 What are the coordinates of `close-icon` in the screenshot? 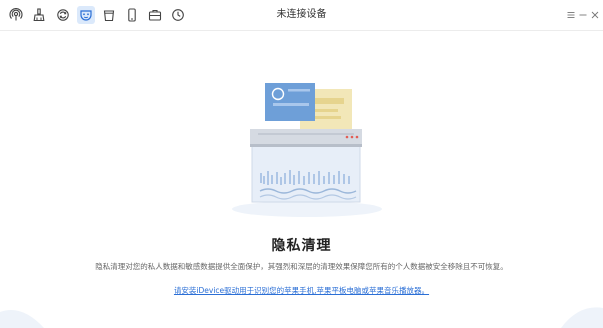 It's located at (595, 15).